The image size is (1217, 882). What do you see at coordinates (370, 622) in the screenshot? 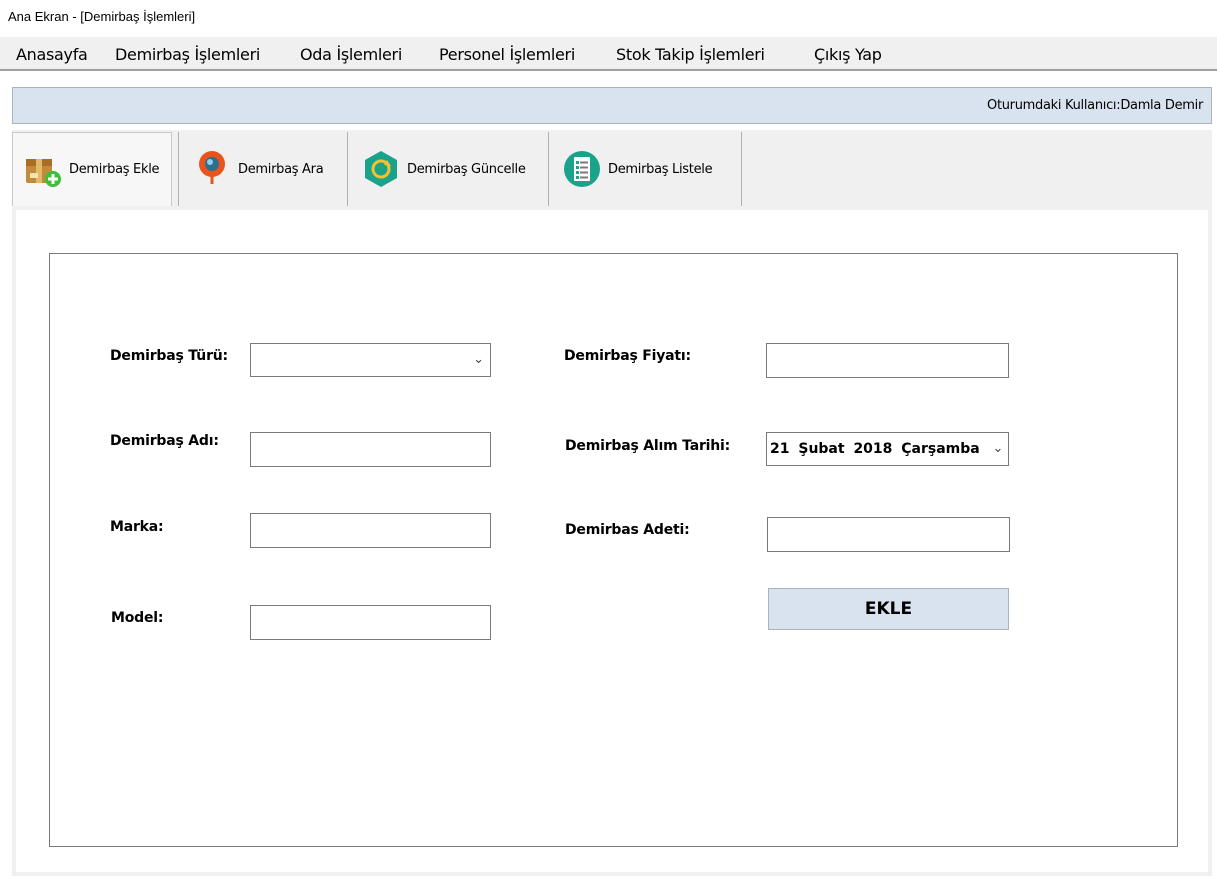
I see `model-input` at bounding box center [370, 622].